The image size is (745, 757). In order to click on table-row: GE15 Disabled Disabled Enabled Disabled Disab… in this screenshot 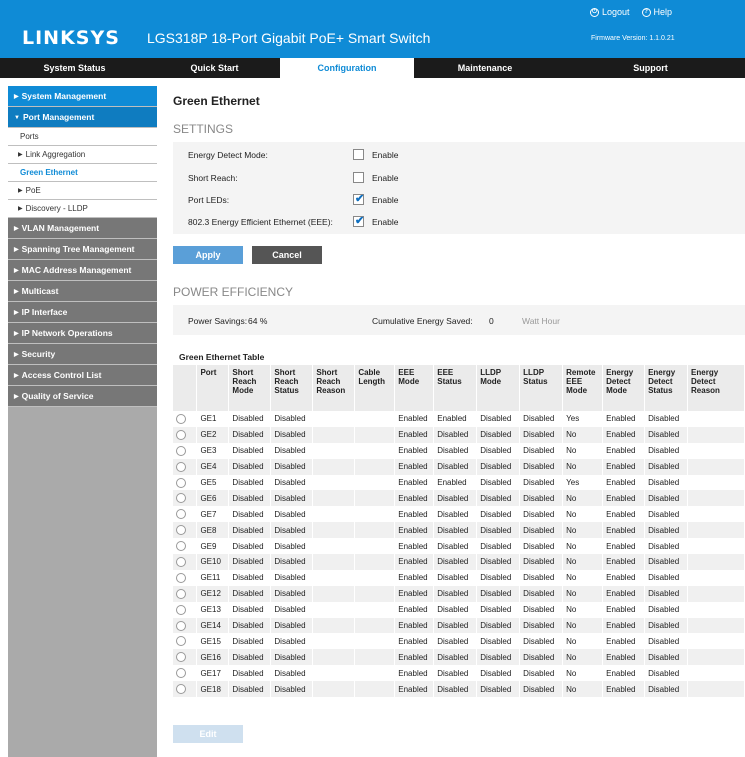, I will do `click(459, 641)`.